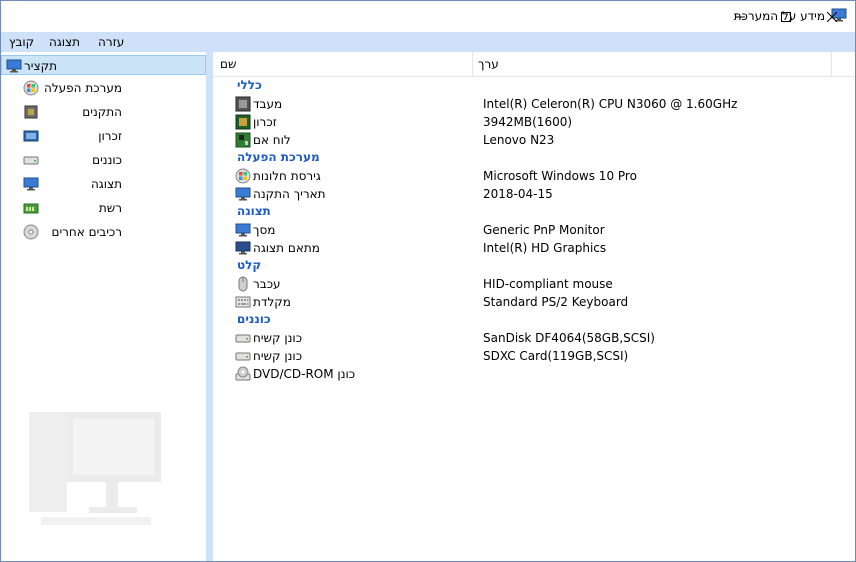 The width and height of the screenshot is (856, 562). I want to click on minimize-icon, so click(740, 16).